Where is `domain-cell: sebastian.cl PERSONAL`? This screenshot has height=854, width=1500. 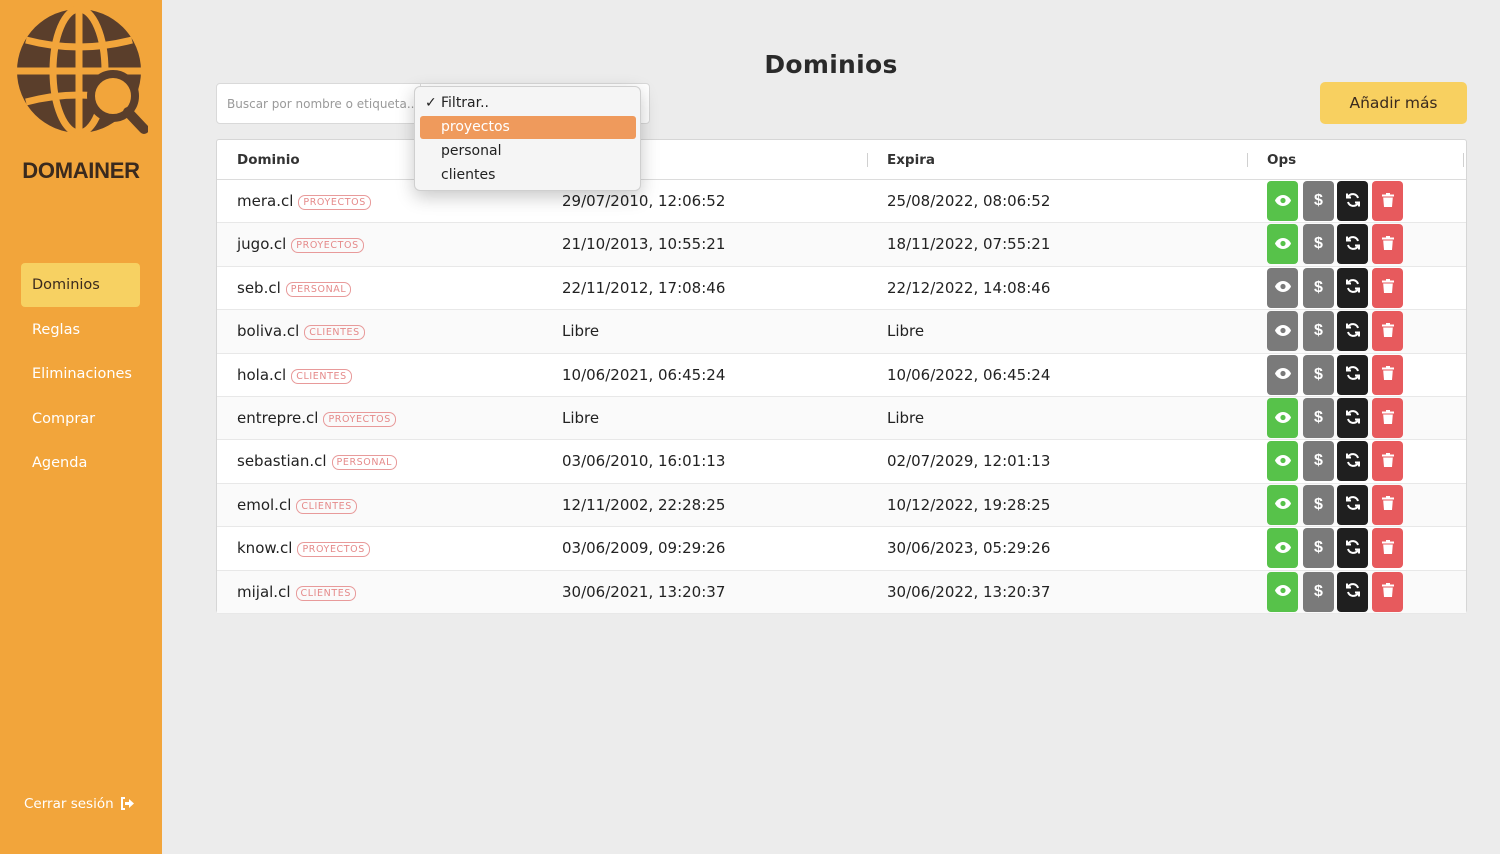 domain-cell: sebastian.cl PERSONAL is located at coordinates (317, 461).